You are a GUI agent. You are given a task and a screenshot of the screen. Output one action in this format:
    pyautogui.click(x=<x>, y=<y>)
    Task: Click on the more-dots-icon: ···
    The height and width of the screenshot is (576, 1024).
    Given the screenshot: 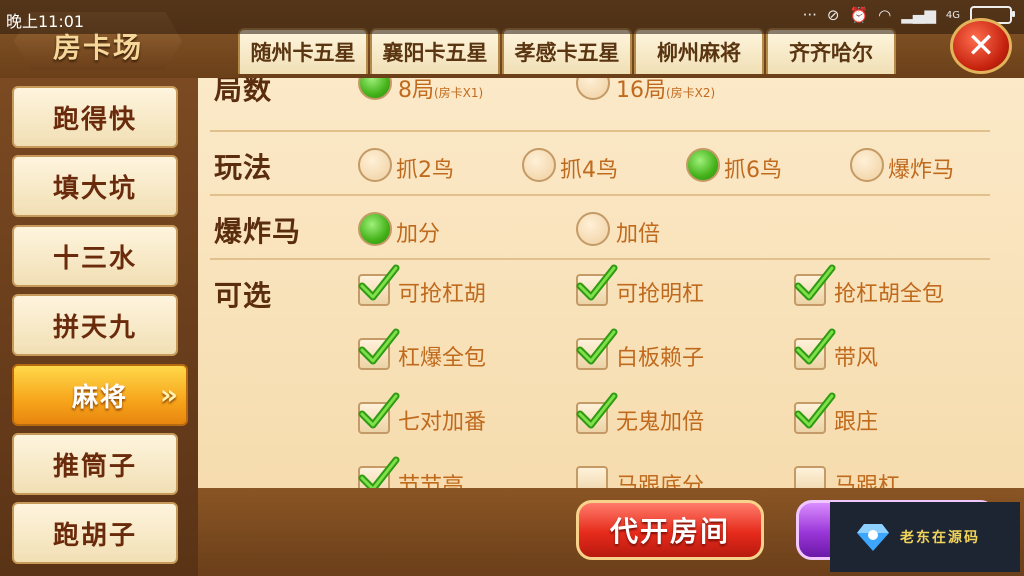 What is the action you would take?
    pyautogui.click(x=809, y=15)
    